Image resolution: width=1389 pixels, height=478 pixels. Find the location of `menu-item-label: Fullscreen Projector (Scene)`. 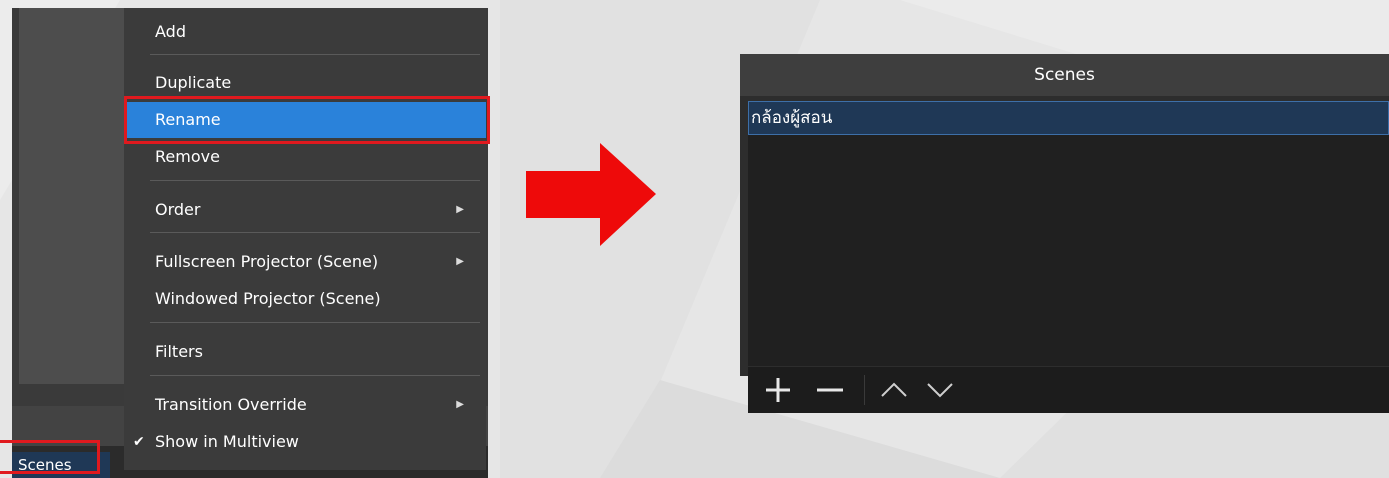

menu-item-label: Fullscreen Projector (Scene) is located at coordinates (267, 261).